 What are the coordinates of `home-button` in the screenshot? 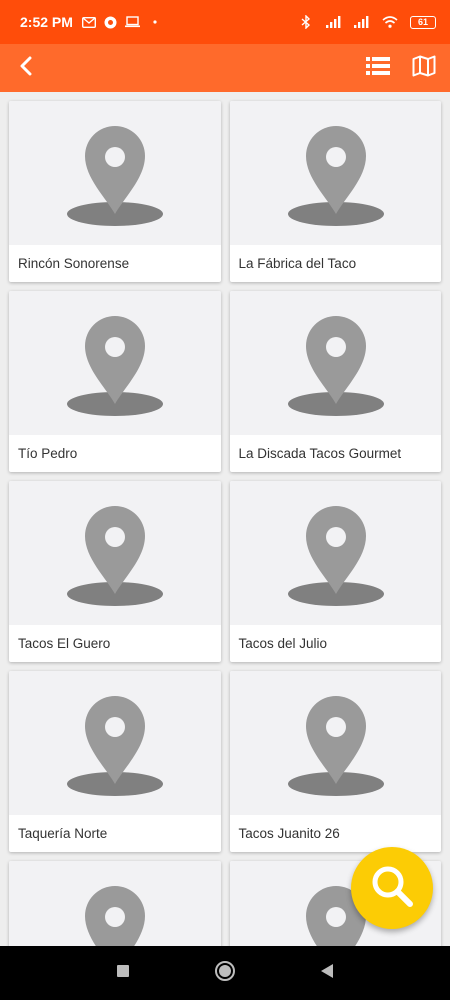 It's located at (225, 973).